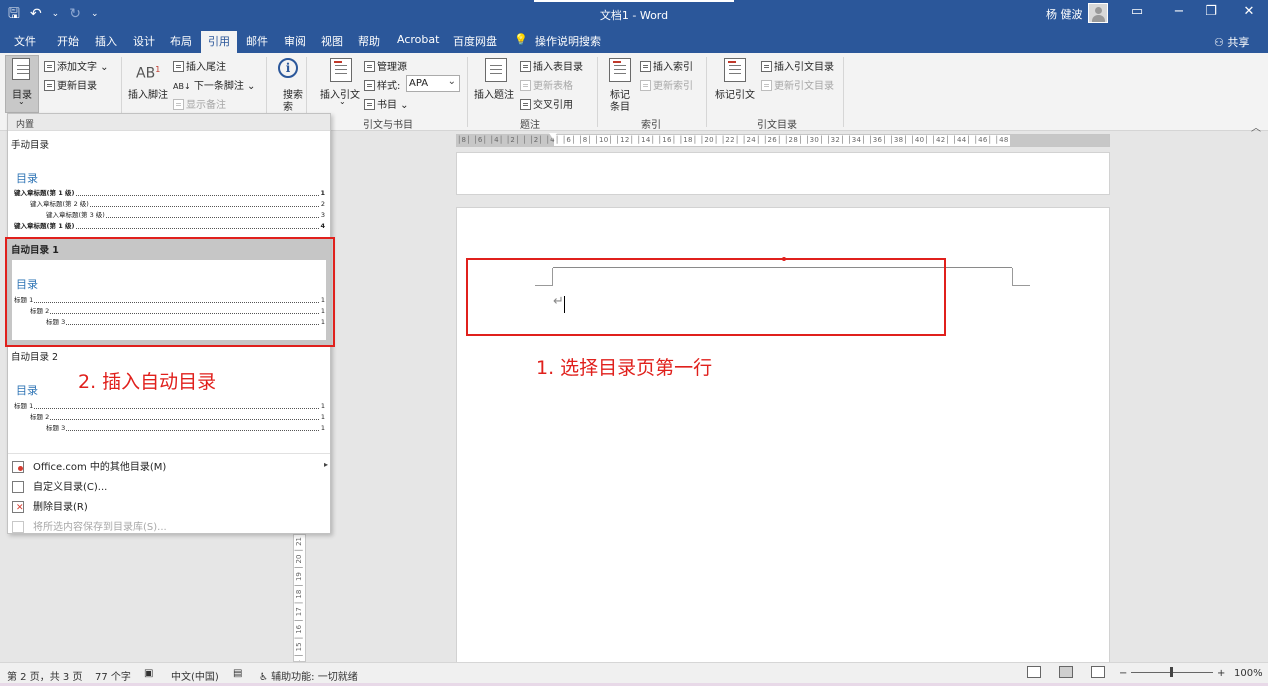  Describe the element at coordinates (385, 65) in the screenshot. I see `manage-sources-button: 管理源` at that location.